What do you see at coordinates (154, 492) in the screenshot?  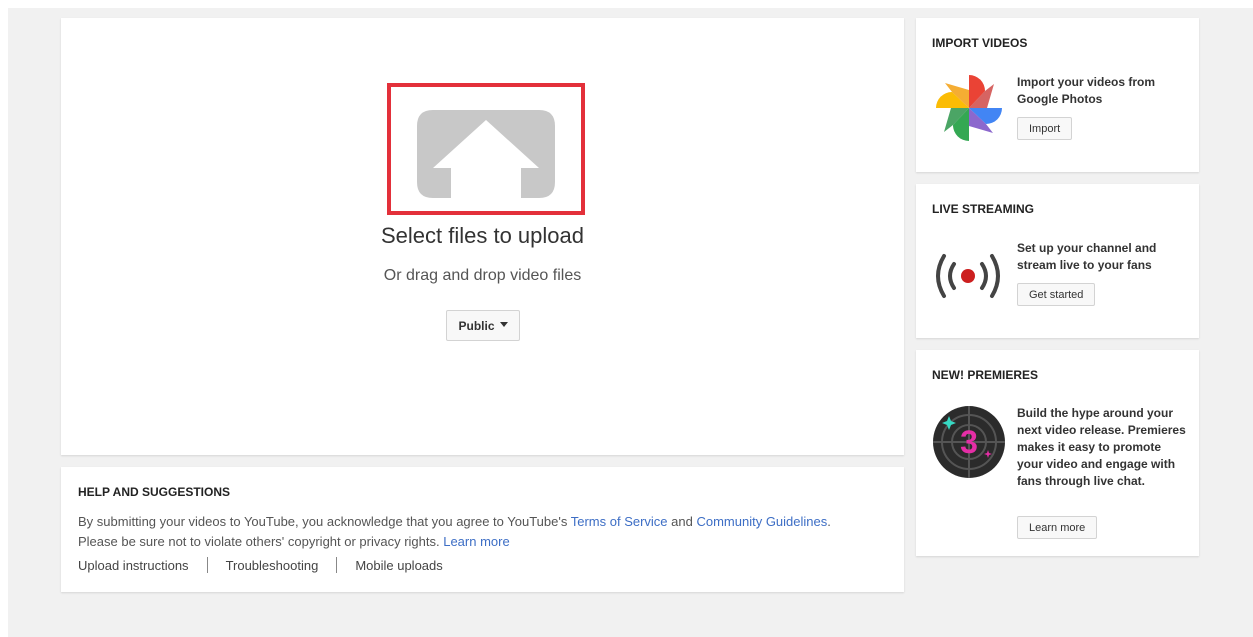 I see `help-title: HELP AND SUGGESTIONS` at bounding box center [154, 492].